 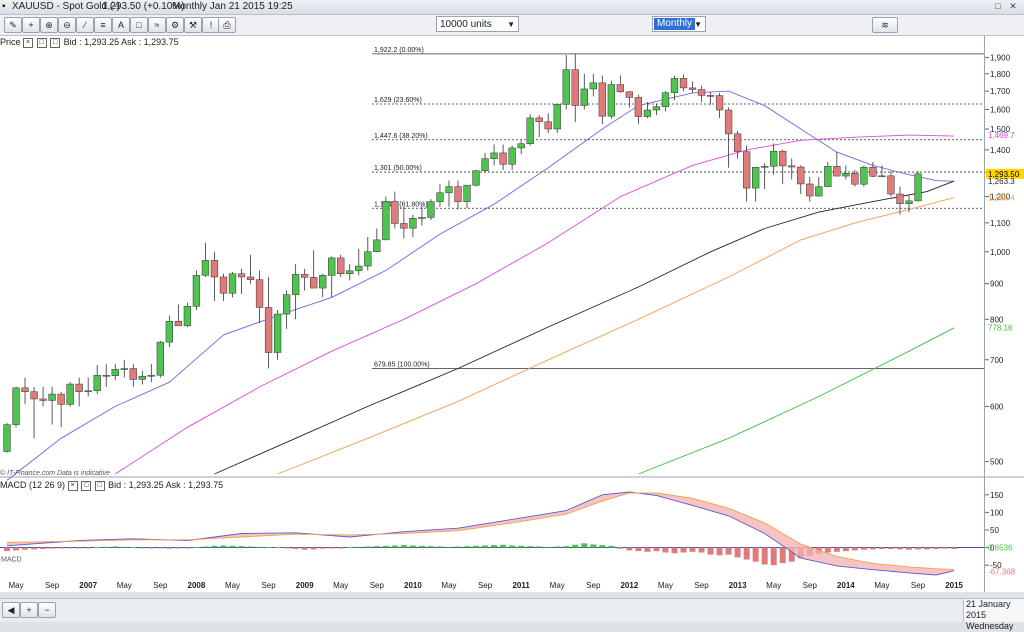 What do you see at coordinates (193, 25) in the screenshot?
I see `hammer-icon: ⚒` at bounding box center [193, 25].